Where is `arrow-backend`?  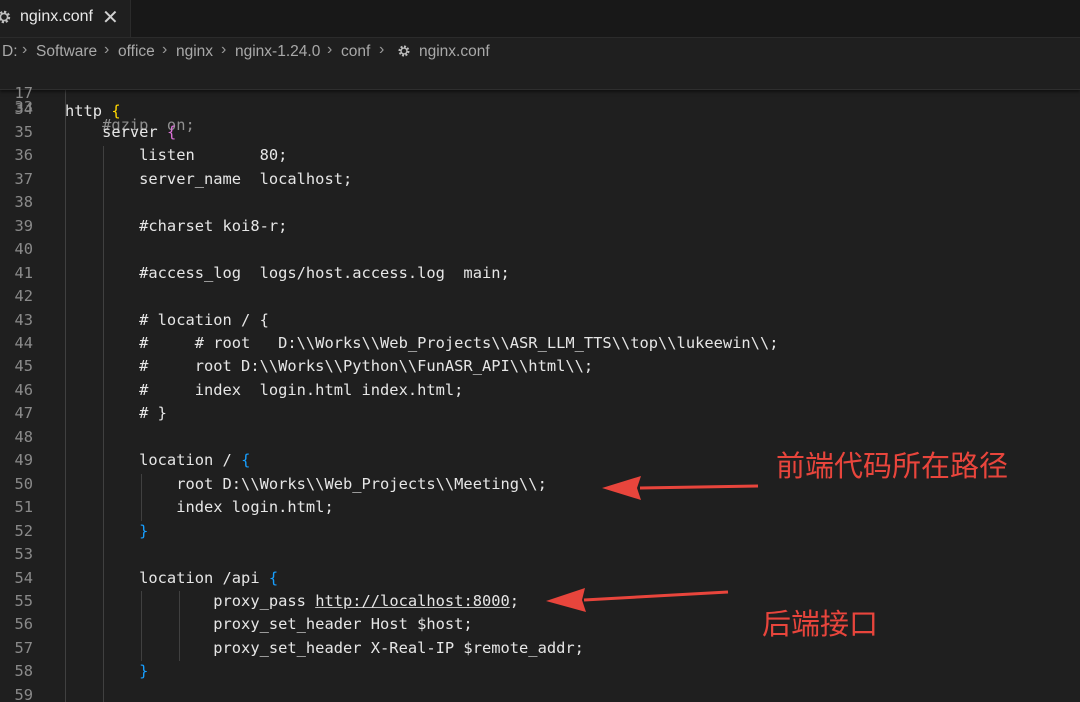 arrow-backend is located at coordinates (637, 600).